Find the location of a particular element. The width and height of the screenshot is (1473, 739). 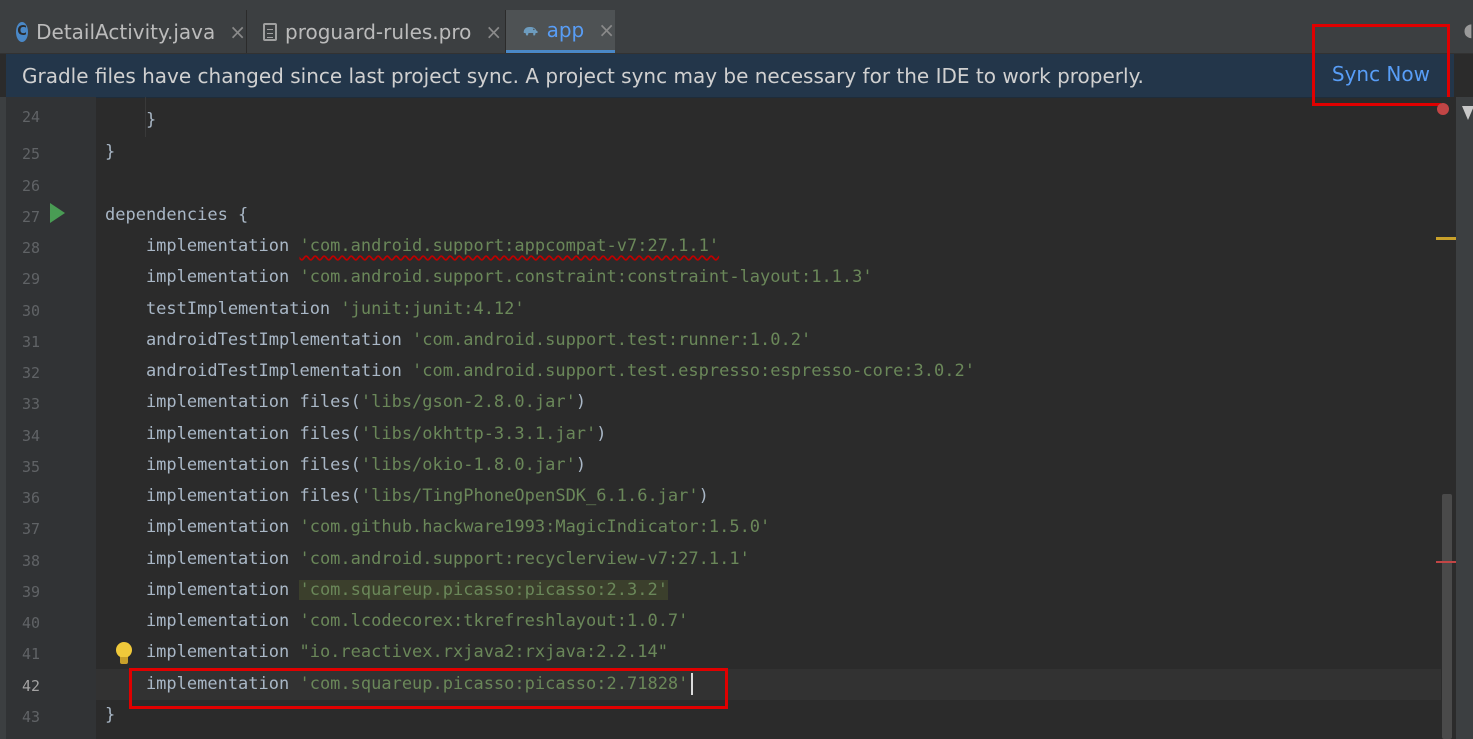

string-literal: 'libs/okhttp-3.3.1.jar' is located at coordinates (478, 434).